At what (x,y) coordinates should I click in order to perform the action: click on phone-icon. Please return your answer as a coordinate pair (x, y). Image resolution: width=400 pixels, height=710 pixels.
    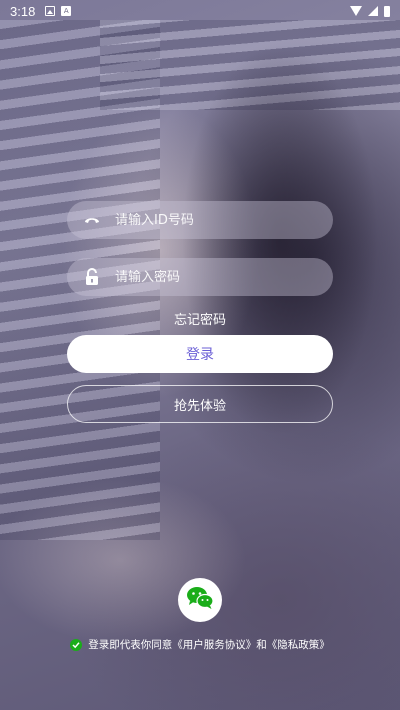
    Looking at the image, I should click on (92, 220).